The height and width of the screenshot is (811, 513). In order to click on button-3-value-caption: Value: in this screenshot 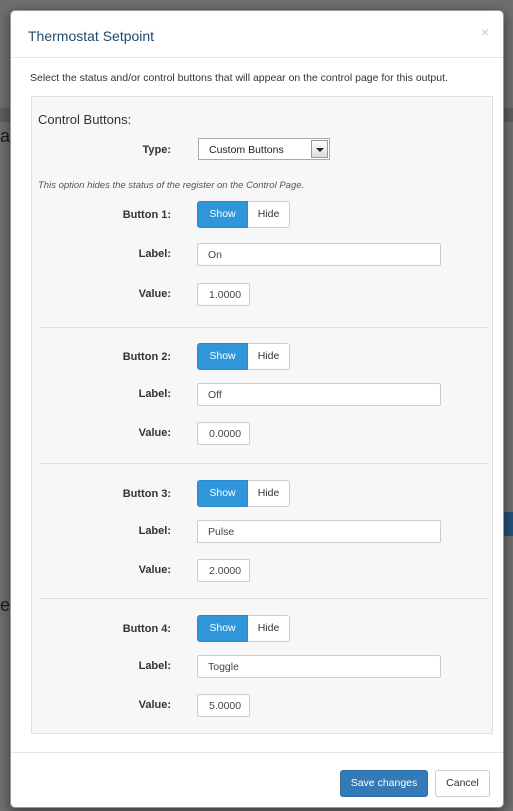, I will do `click(154, 570)`.